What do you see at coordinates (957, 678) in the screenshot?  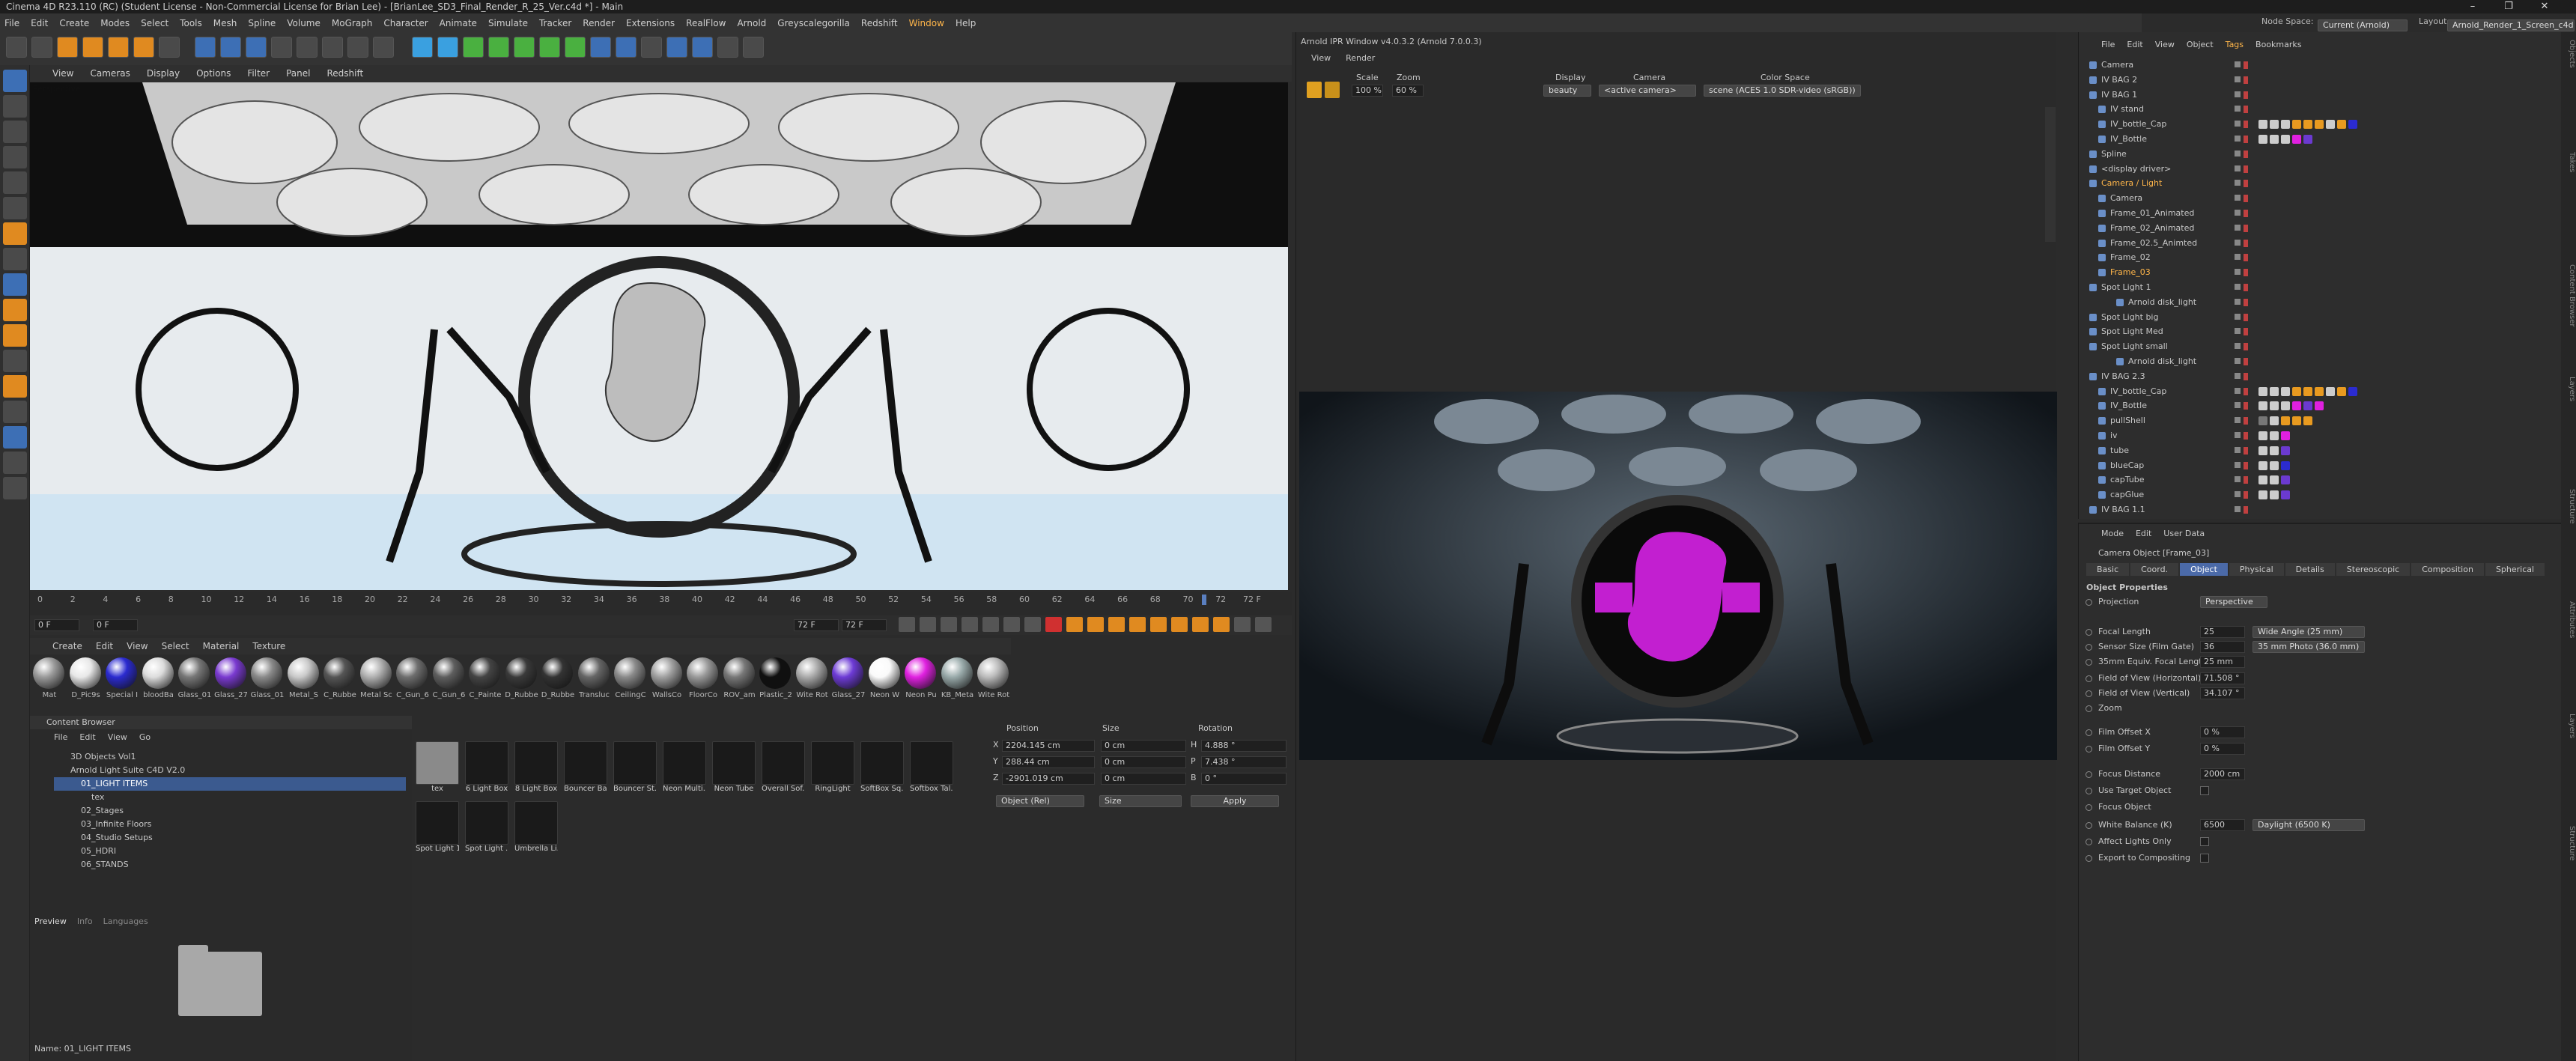 I see `material-swatch: KB_Meta` at bounding box center [957, 678].